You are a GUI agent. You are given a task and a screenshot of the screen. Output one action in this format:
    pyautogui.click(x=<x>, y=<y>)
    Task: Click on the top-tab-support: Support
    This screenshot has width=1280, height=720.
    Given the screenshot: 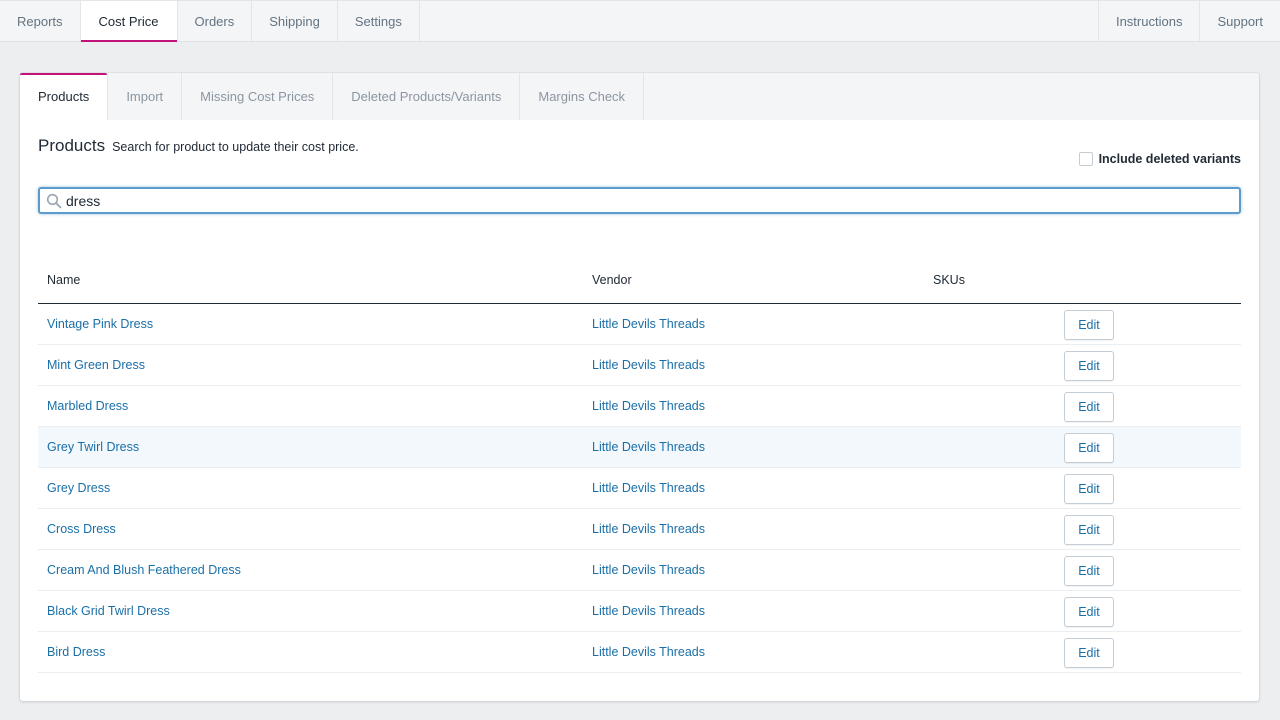 What is the action you would take?
    pyautogui.click(x=1239, y=21)
    